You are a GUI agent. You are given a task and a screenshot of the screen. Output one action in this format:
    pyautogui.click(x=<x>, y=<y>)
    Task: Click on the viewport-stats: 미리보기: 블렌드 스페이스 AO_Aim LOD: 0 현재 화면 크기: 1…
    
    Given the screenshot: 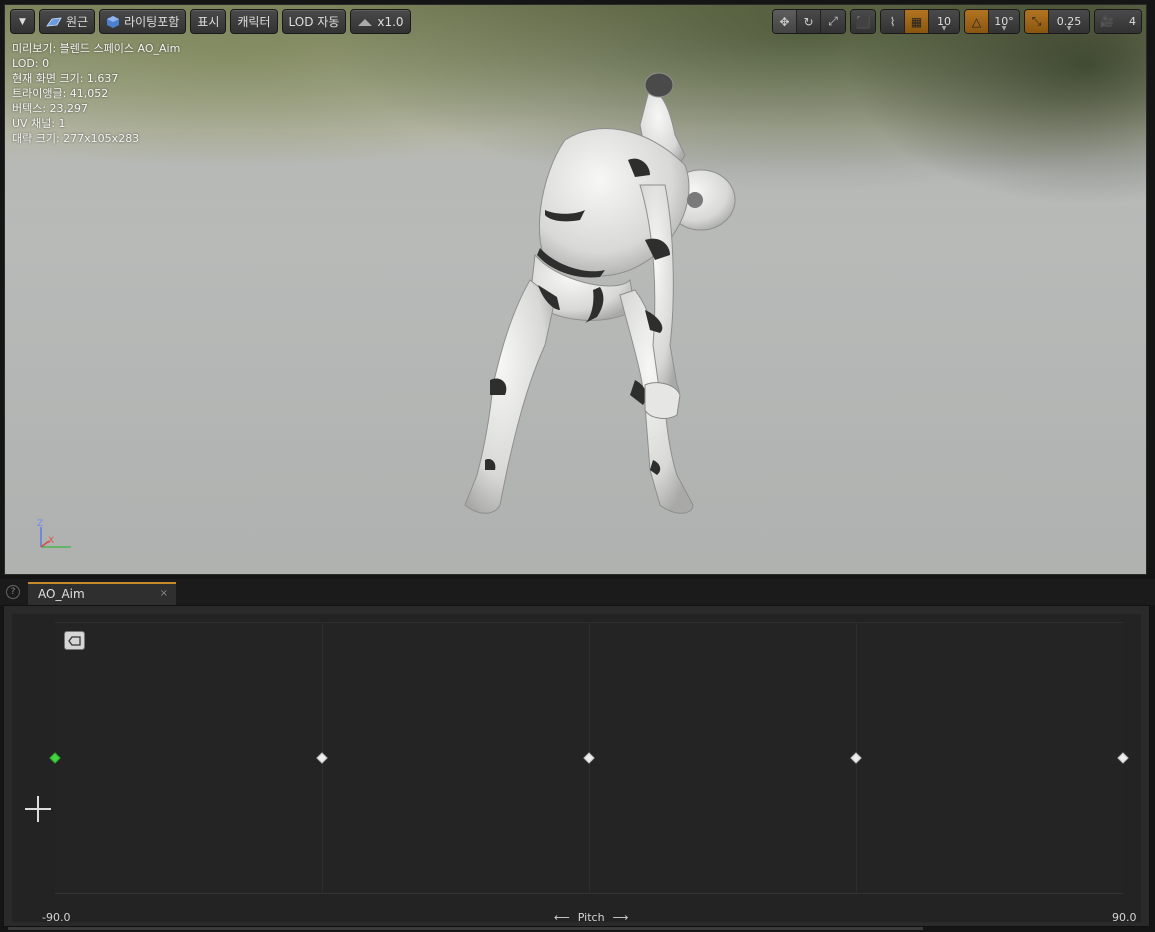 What is the action you would take?
    pyautogui.click(x=96, y=93)
    